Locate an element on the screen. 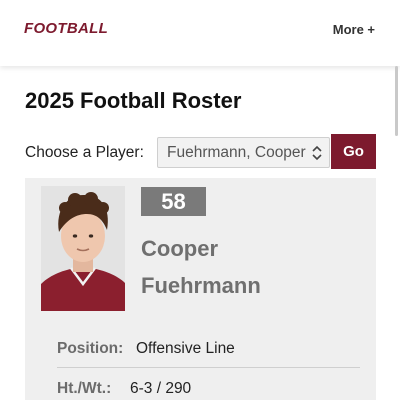  position-value: Offensive Line is located at coordinates (185, 348).